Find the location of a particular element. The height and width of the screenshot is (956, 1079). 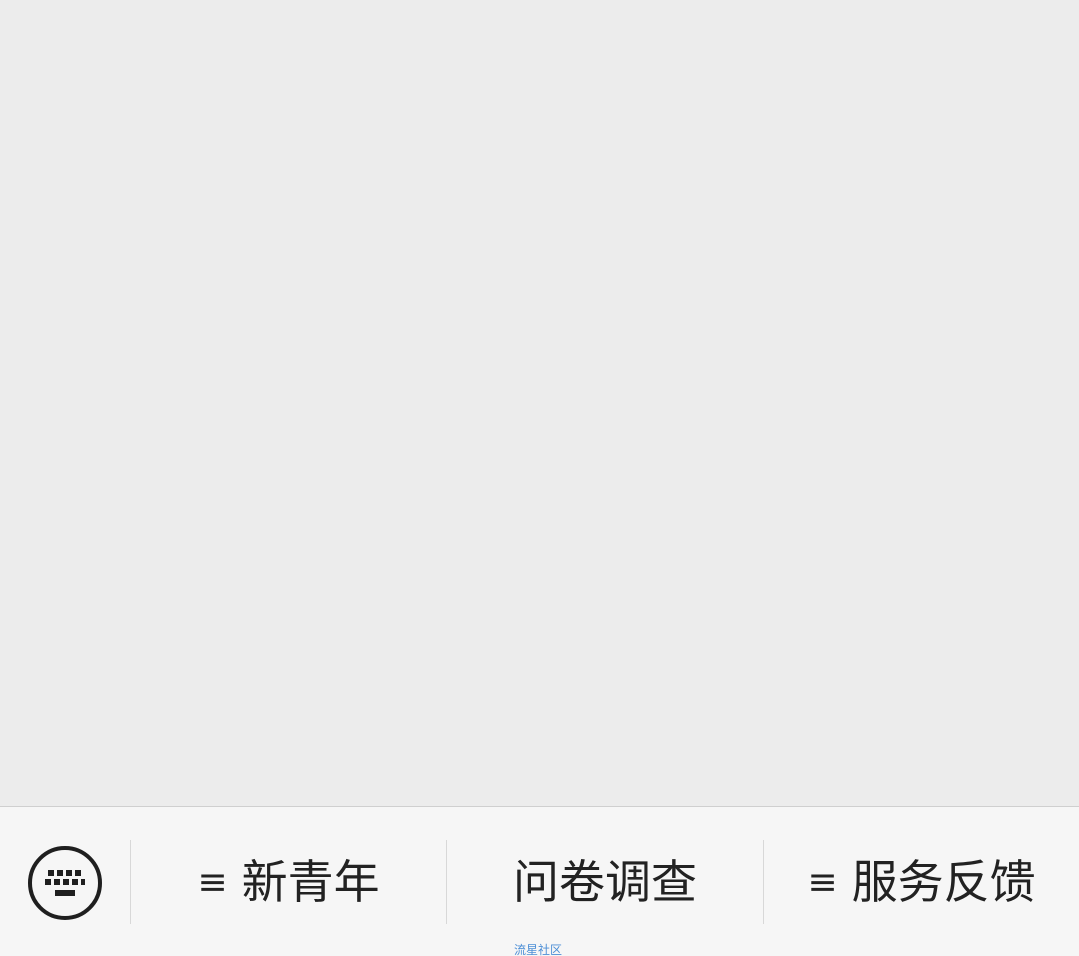

menu-item-service-feedback: ≡ 服务反馈 is located at coordinates (921, 882).